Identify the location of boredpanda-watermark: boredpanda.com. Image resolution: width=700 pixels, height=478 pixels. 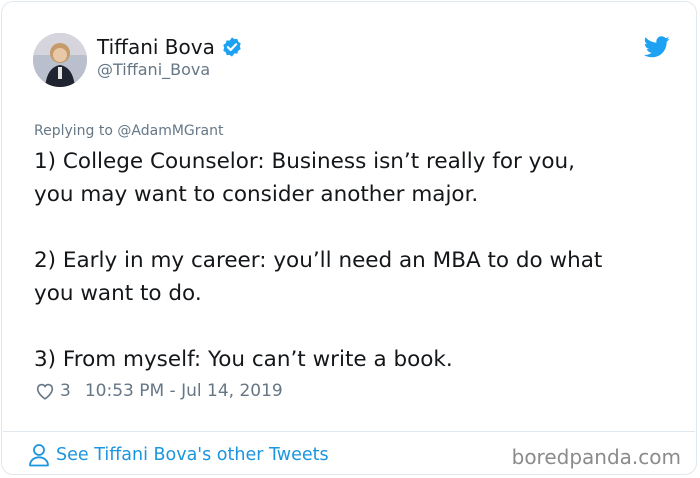
(596, 457).